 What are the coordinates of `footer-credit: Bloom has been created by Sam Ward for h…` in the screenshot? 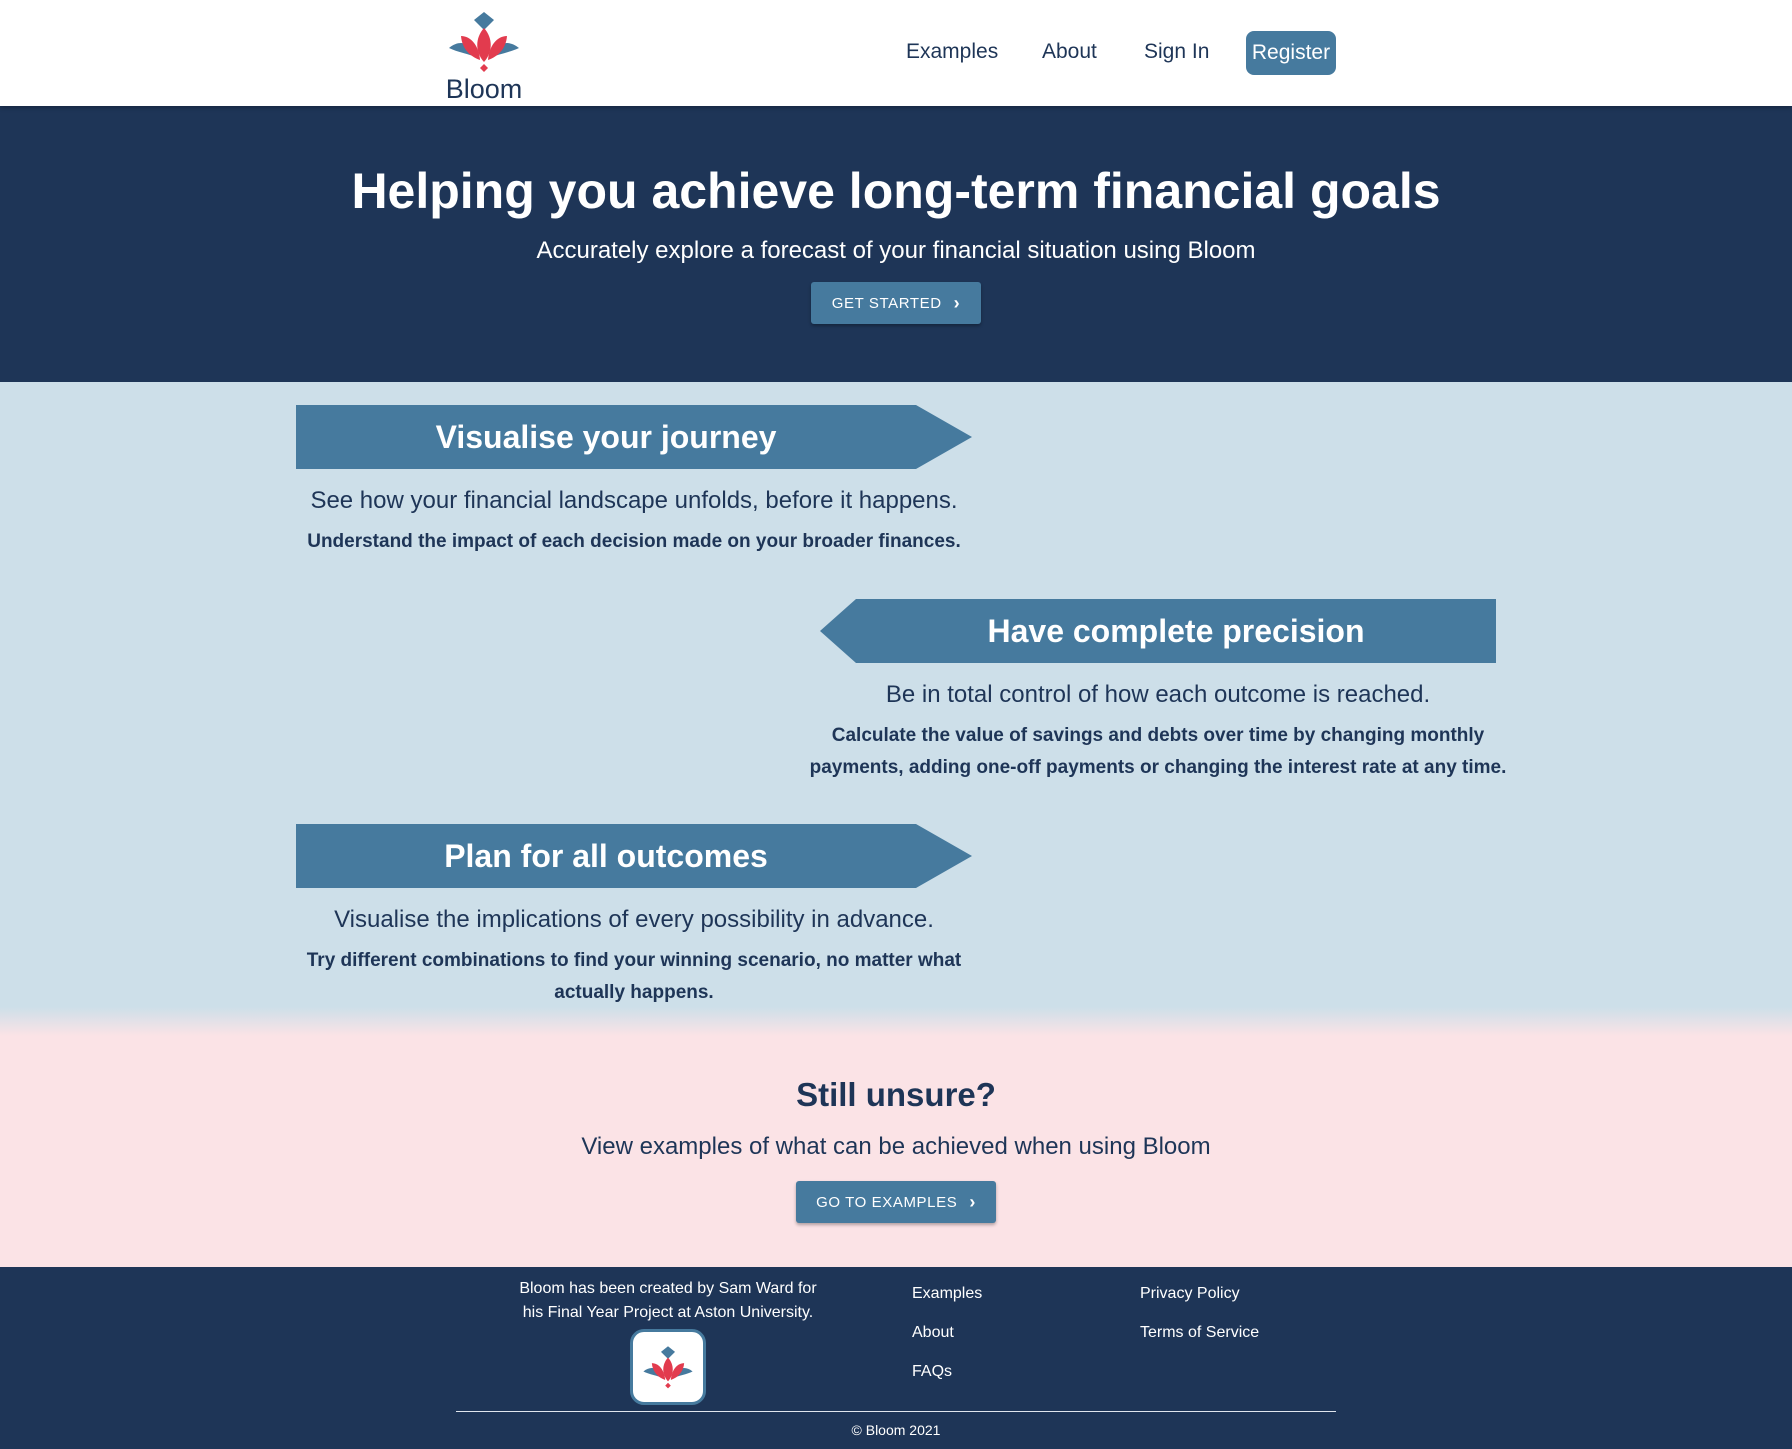 It's located at (668, 1300).